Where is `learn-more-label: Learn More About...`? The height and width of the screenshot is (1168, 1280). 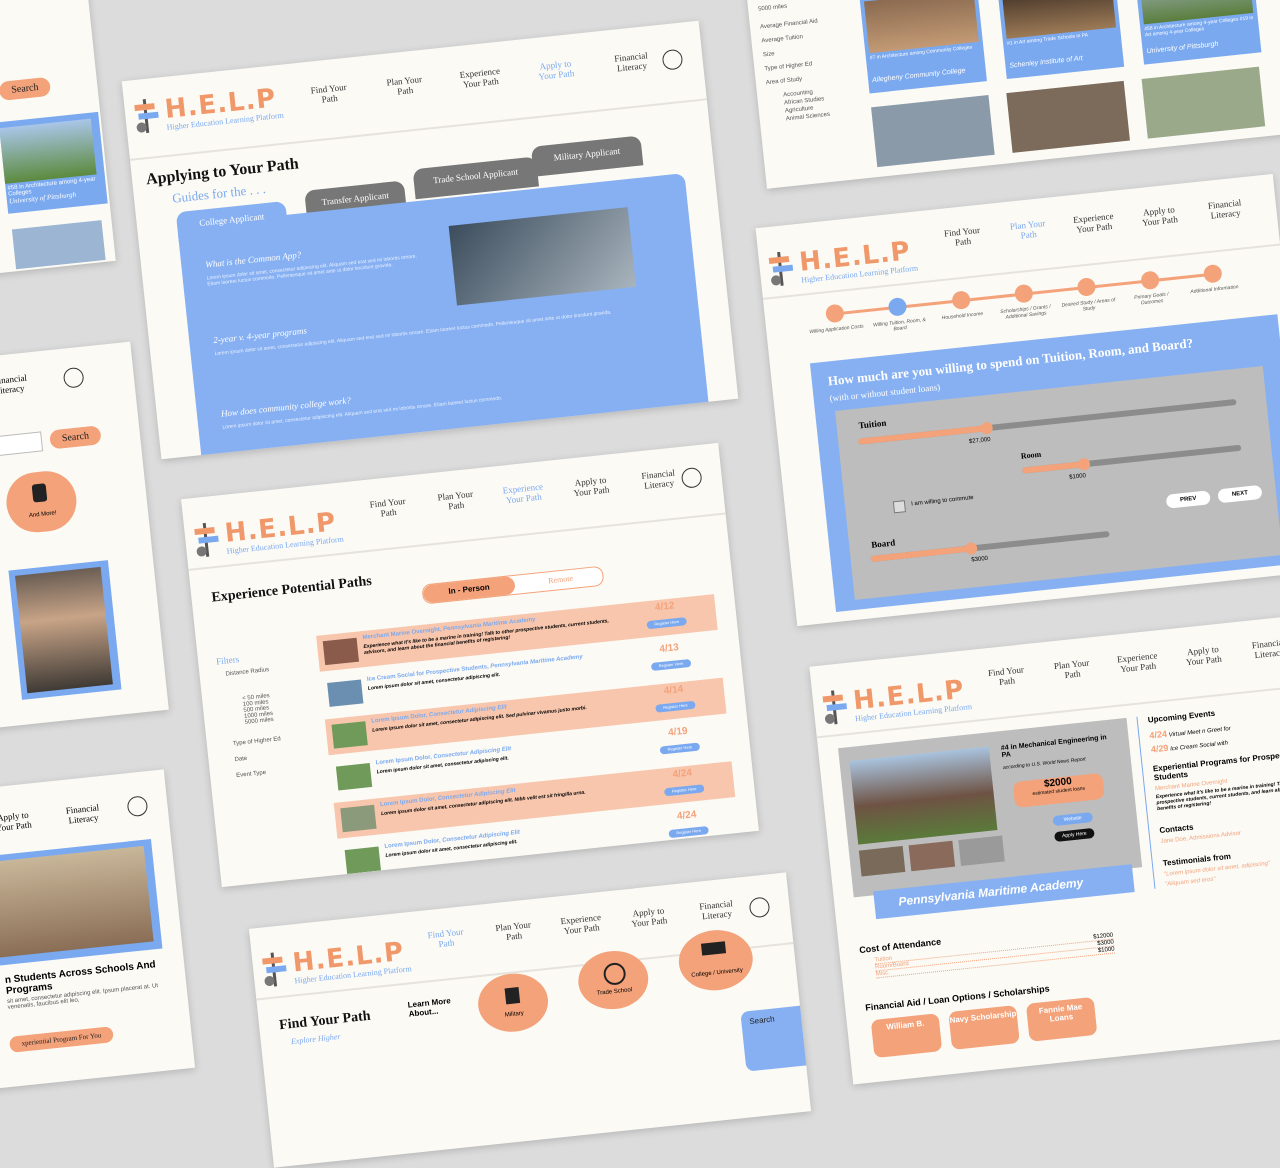 learn-more-label: Learn More About... is located at coordinates (429, 1007).